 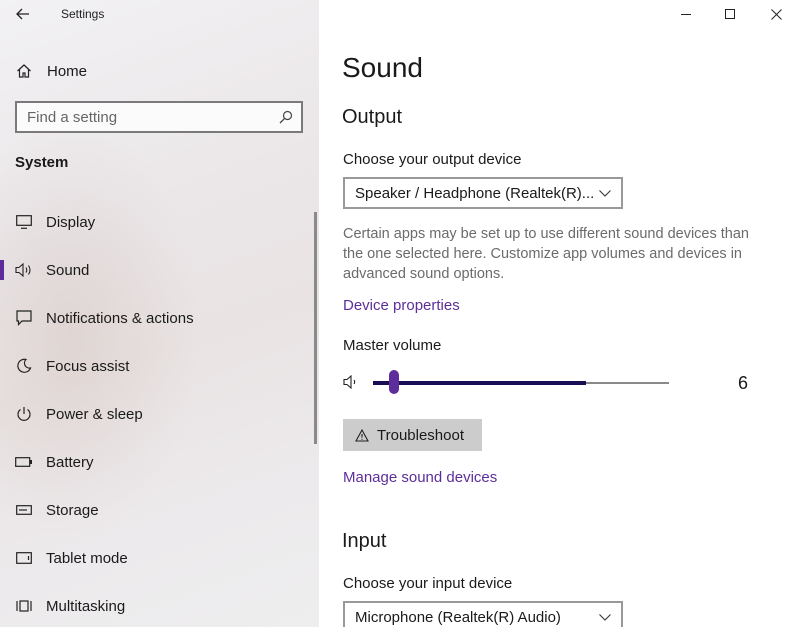 I want to click on sidebar-item-focus-assist: Focus assist, so click(x=159, y=366).